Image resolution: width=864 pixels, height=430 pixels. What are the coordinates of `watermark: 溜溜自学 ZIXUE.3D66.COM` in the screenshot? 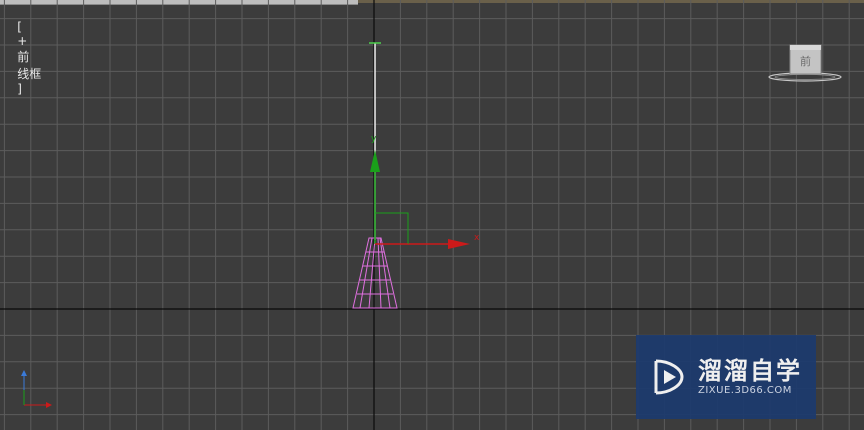 It's located at (726, 377).